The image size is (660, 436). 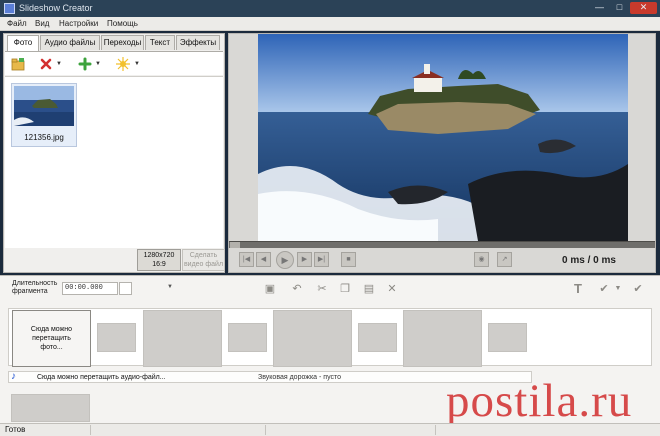 What do you see at coordinates (330, 8) in the screenshot?
I see `title-bar: Slideshow Creator — □ ✕` at bounding box center [330, 8].